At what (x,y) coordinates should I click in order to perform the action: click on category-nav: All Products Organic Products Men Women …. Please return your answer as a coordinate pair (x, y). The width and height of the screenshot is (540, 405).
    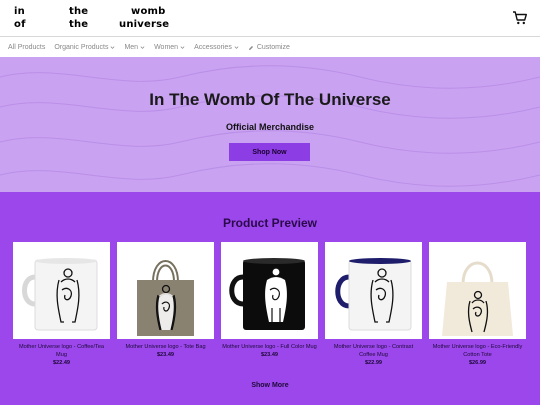
    Looking at the image, I should click on (270, 47).